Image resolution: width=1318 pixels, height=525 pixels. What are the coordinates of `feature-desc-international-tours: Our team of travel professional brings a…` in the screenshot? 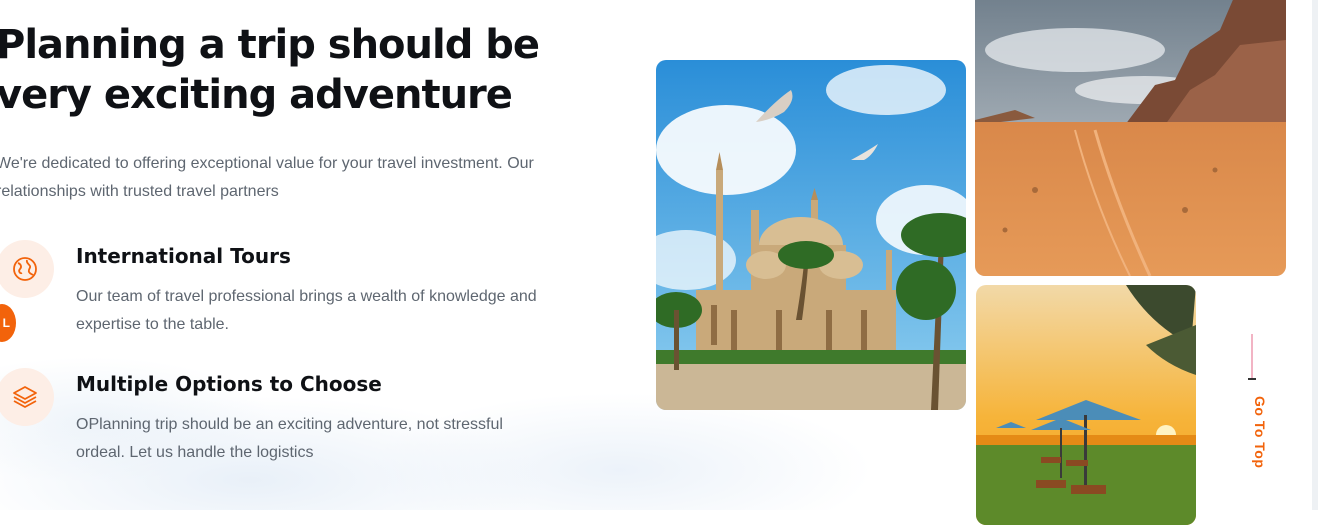 It's located at (306, 310).